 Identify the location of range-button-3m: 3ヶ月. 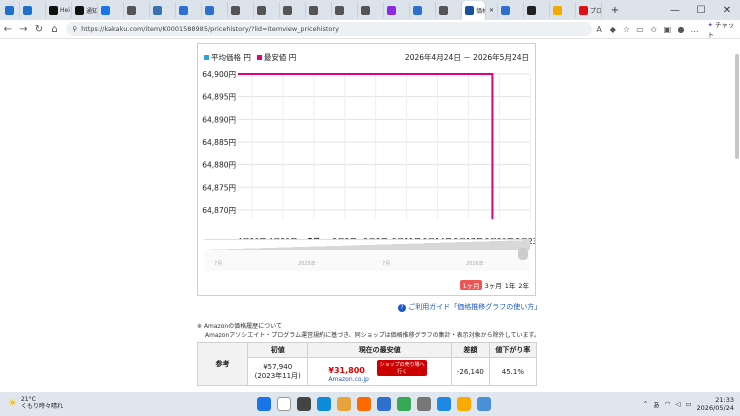
(493, 285).